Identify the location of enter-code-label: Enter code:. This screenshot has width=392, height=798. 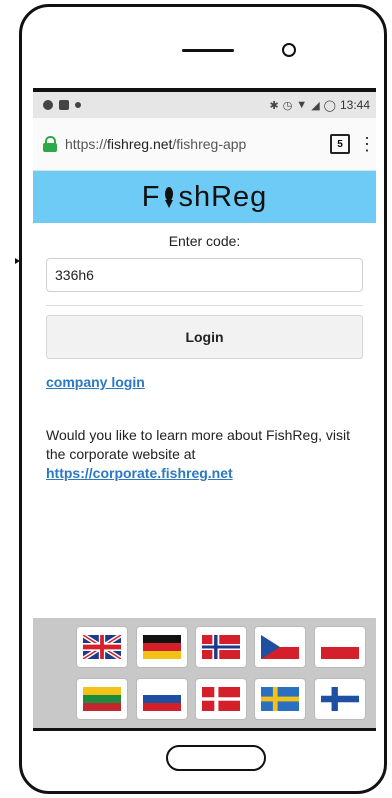
(204, 241).